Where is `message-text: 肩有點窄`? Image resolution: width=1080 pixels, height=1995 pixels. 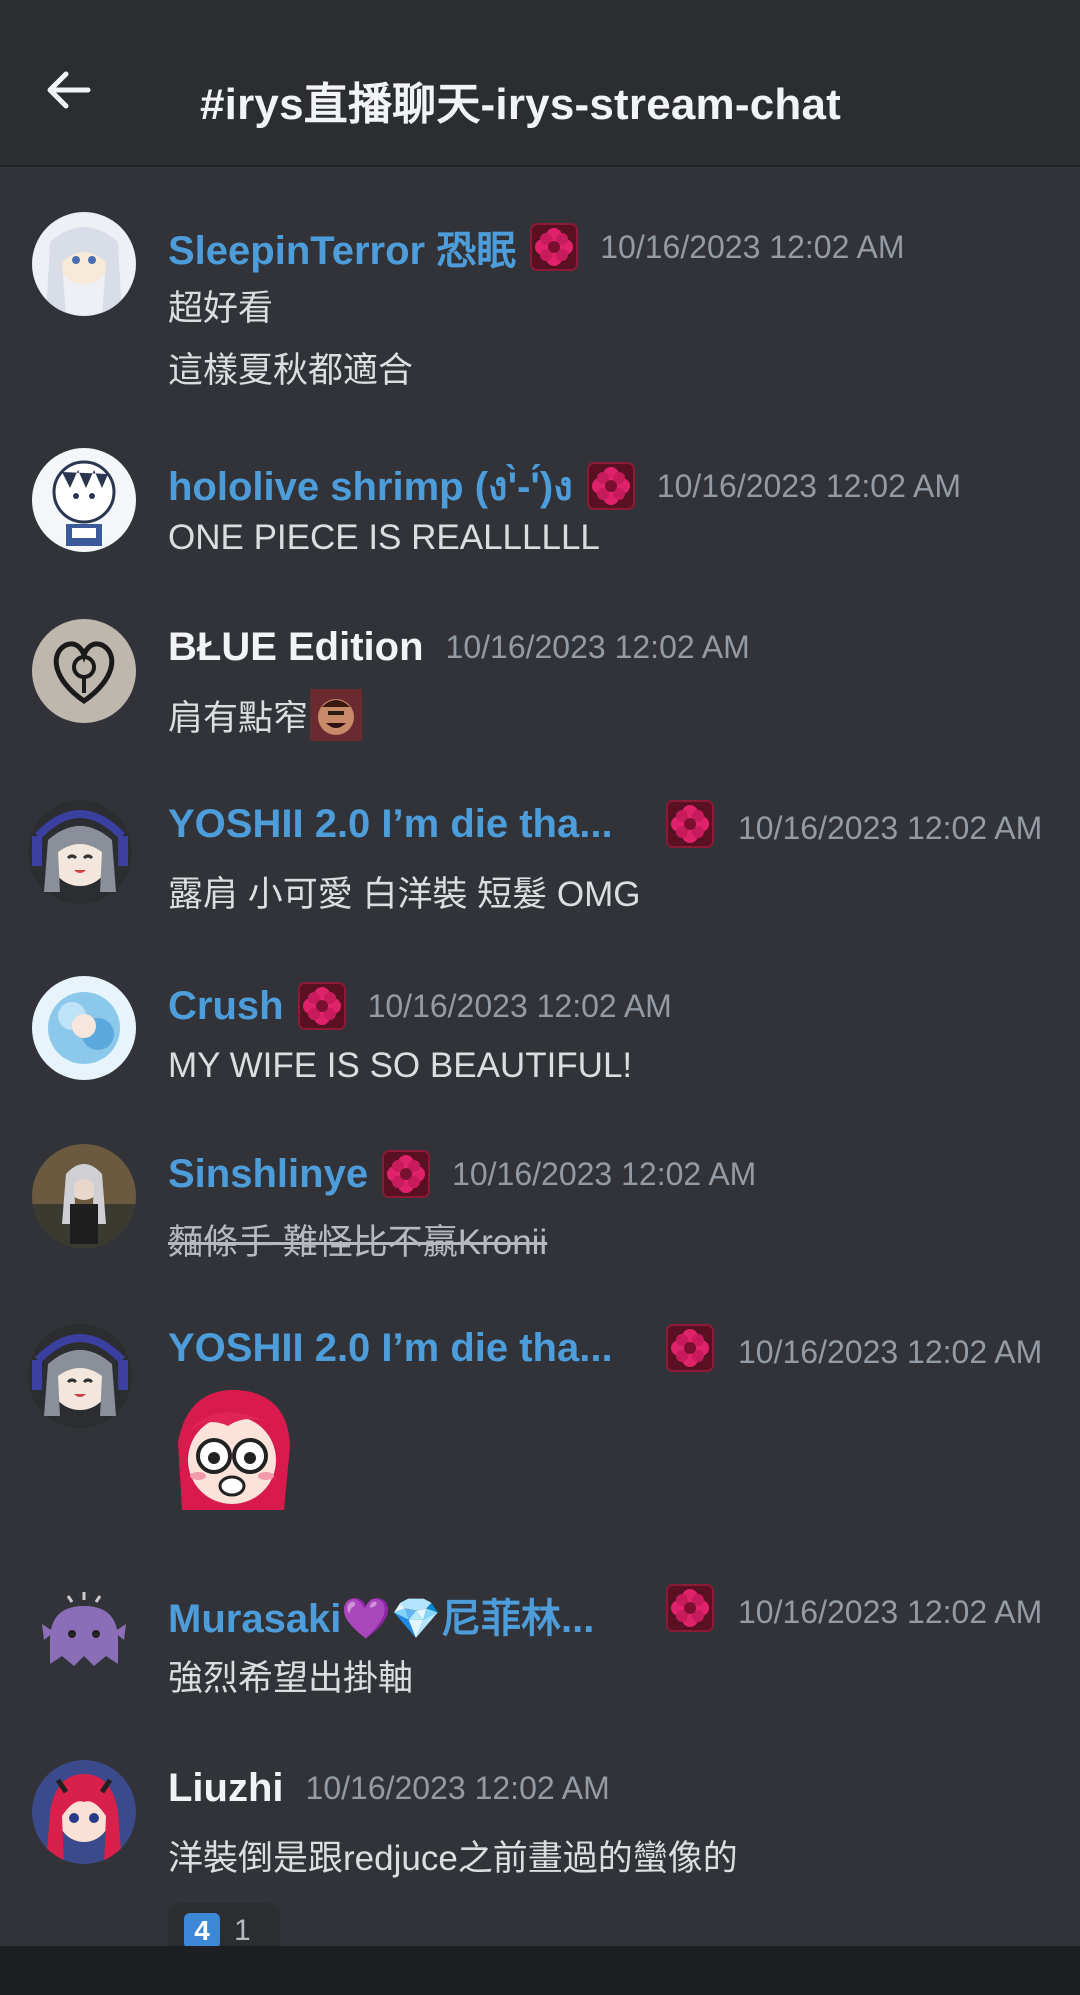
message-text: 肩有點窄 is located at coordinates (265, 715).